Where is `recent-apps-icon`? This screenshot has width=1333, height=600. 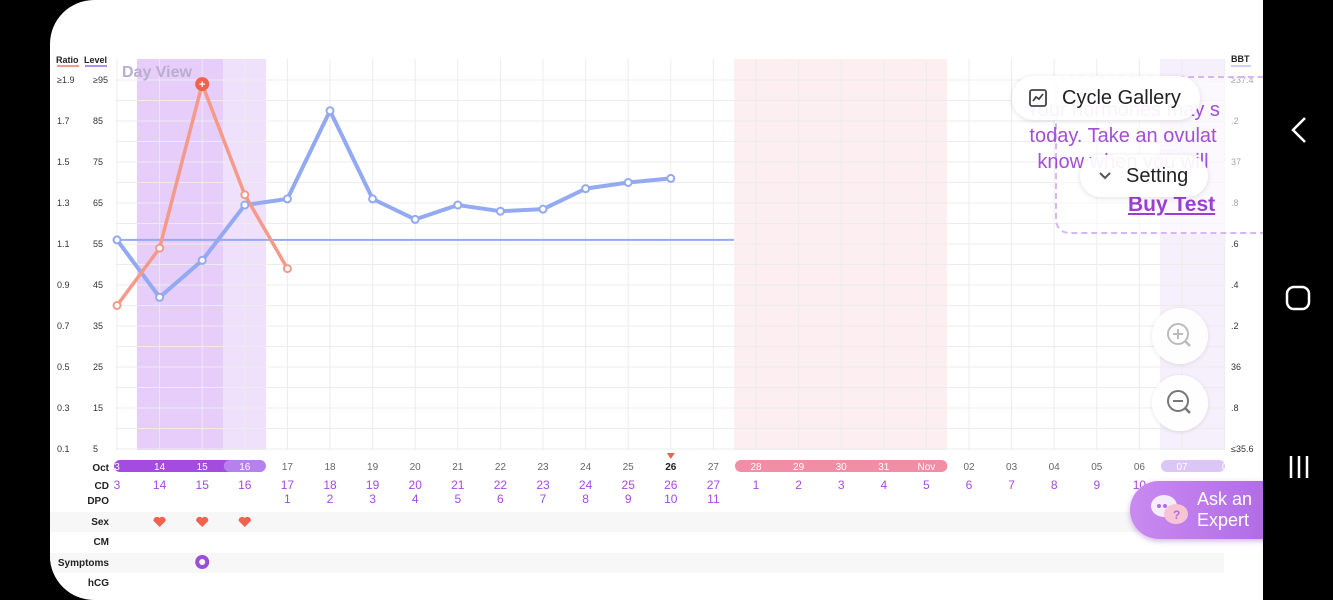 recent-apps-icon is located at coordinates (1299, 467).